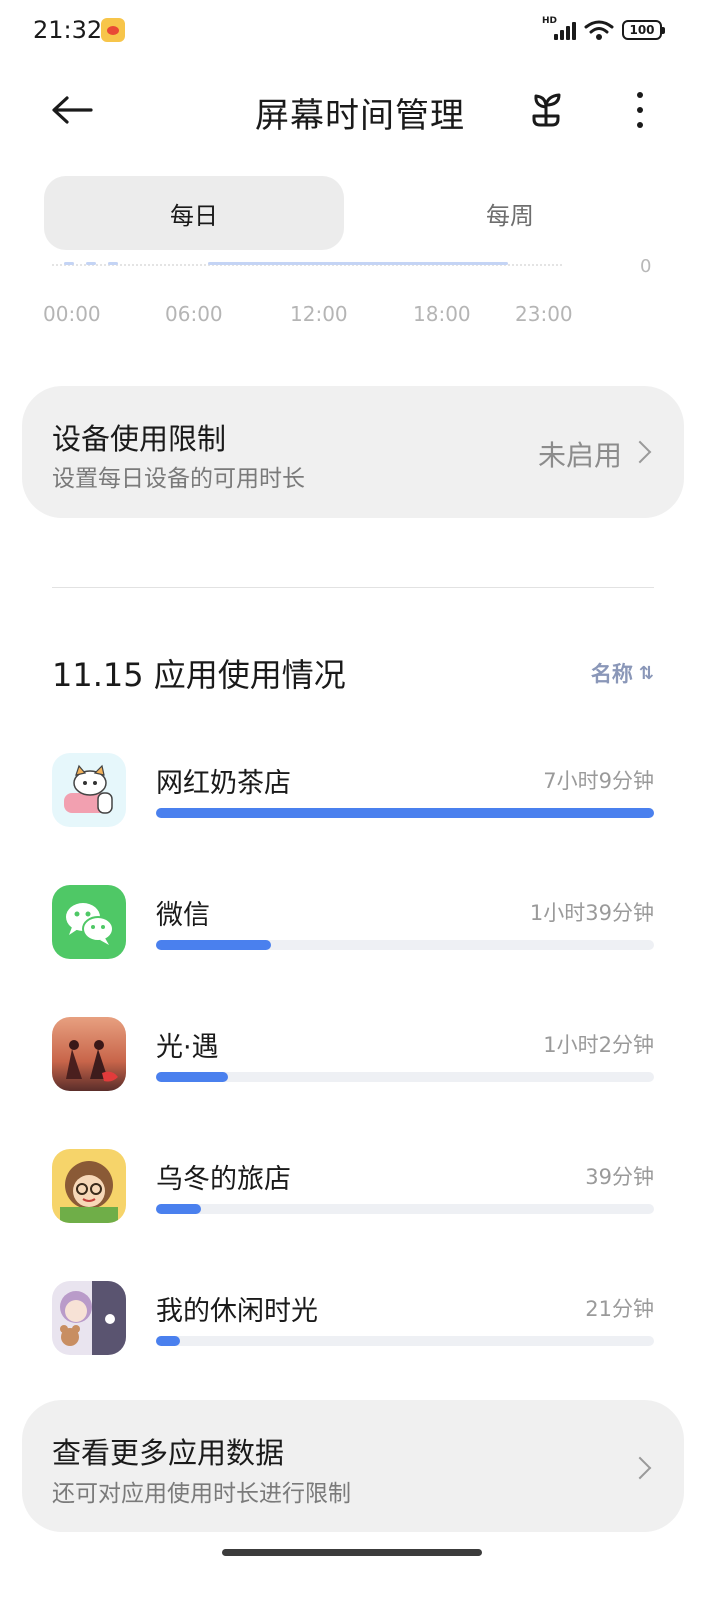 This screenshot has height=1600, width=720. What do you see at coordinates (640, 95) in the screenshot?
I see `more-vertical-icon` at bounding box center [640, 95].